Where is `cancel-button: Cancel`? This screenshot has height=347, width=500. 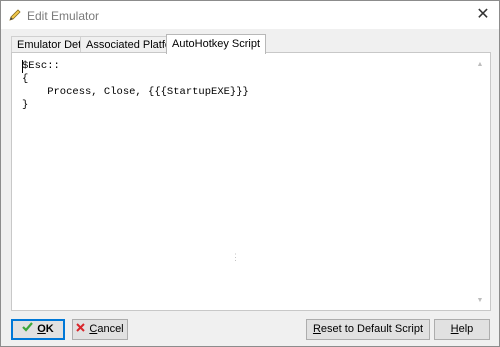
cancel-button: Cancel is located at coordinates (100, 329).